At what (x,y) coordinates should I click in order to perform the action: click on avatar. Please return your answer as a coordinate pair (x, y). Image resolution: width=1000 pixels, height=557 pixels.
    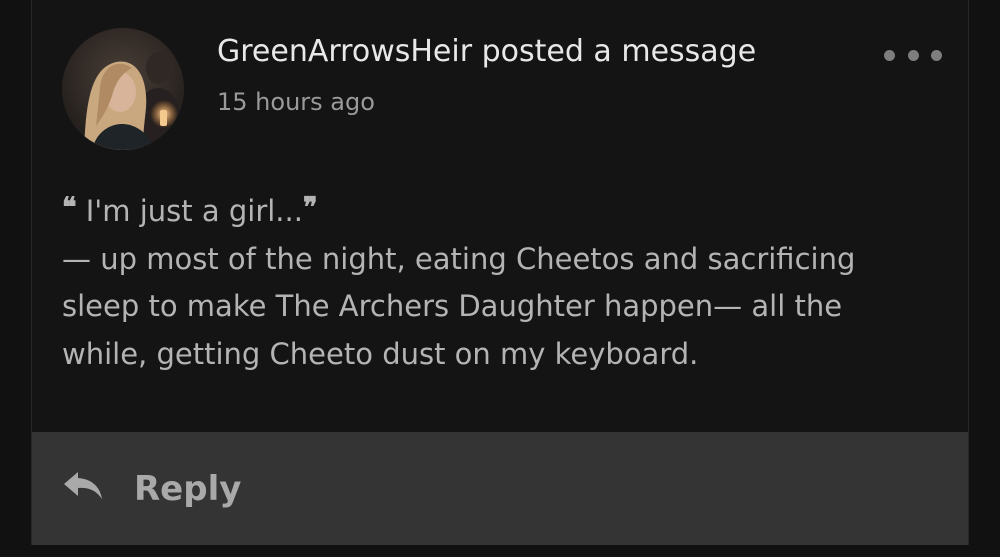
    Looking at the image, I should click on (123, 89).